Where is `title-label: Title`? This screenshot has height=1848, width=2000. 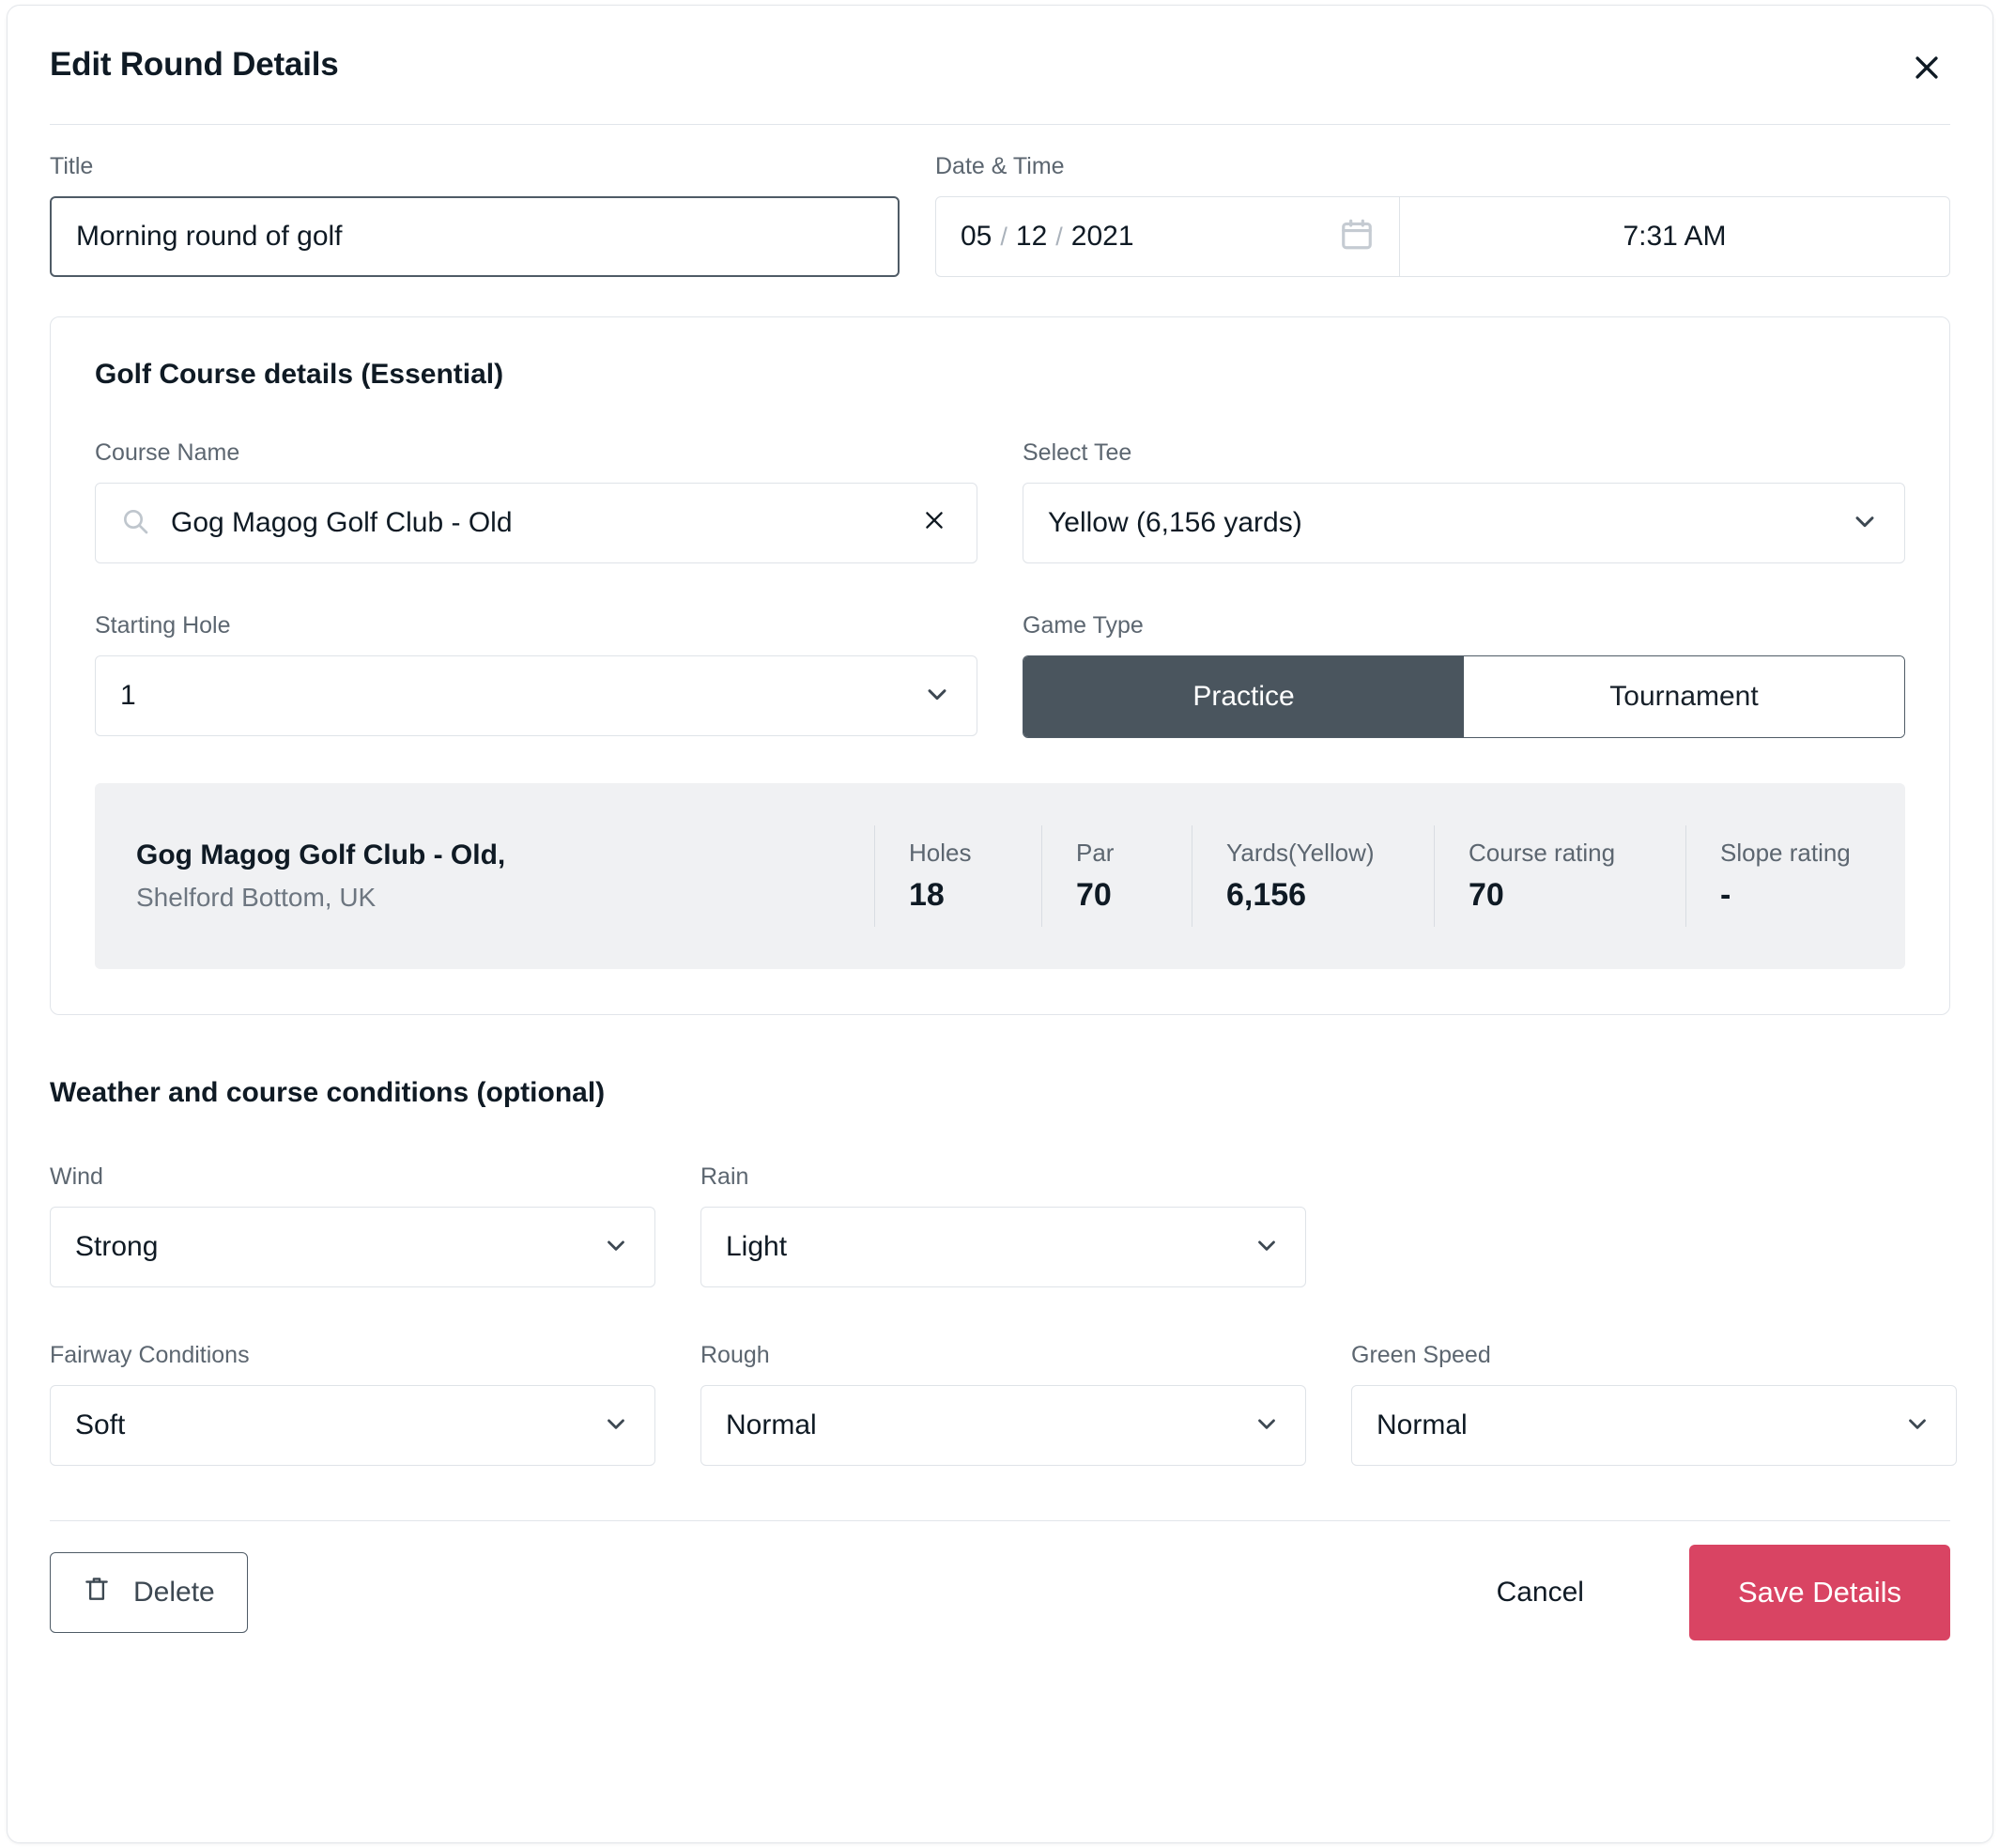
title-label: Title is located at coordinates (72, 166).